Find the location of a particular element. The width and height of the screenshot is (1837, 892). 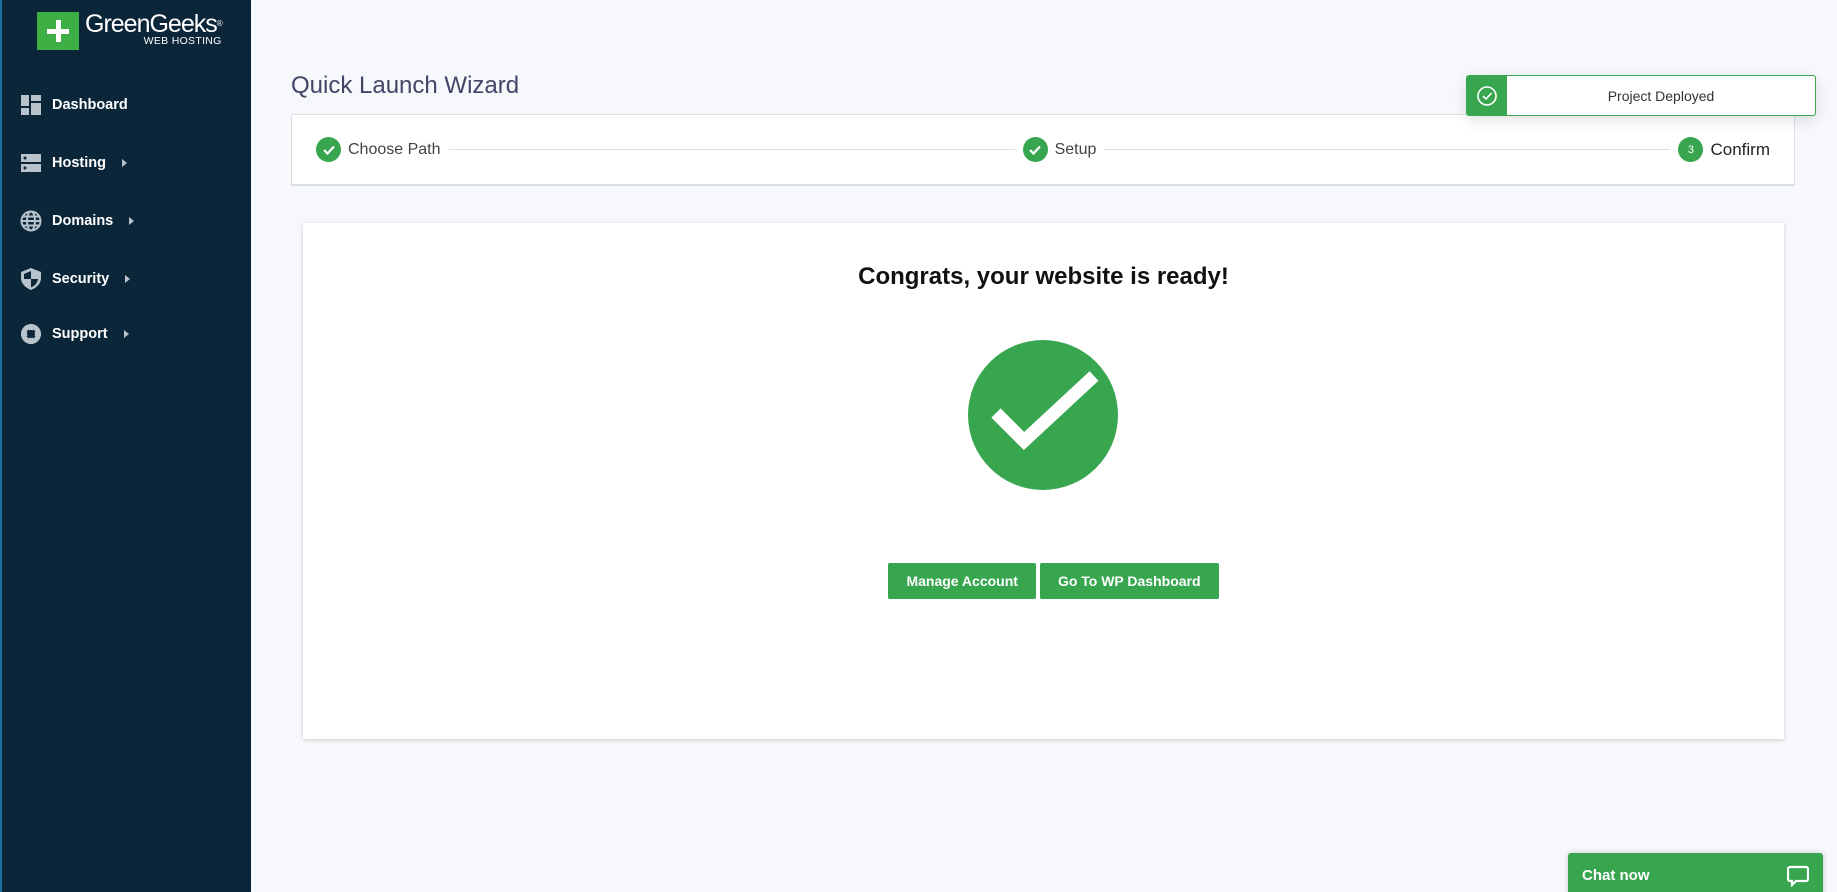

toast-message: Project Deployed is located at coordinates (1661, 95).